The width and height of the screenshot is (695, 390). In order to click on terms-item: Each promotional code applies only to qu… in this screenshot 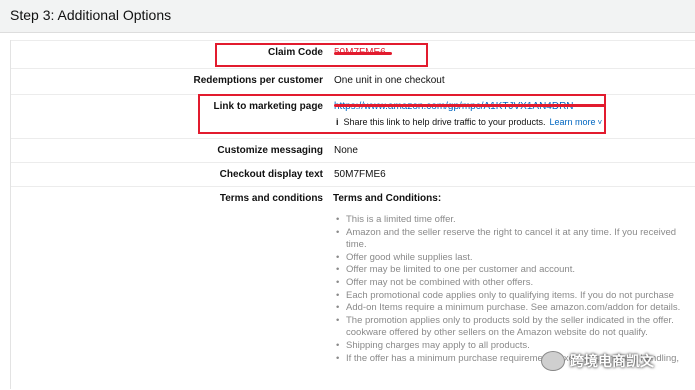, I will do `click(514, 296)`.